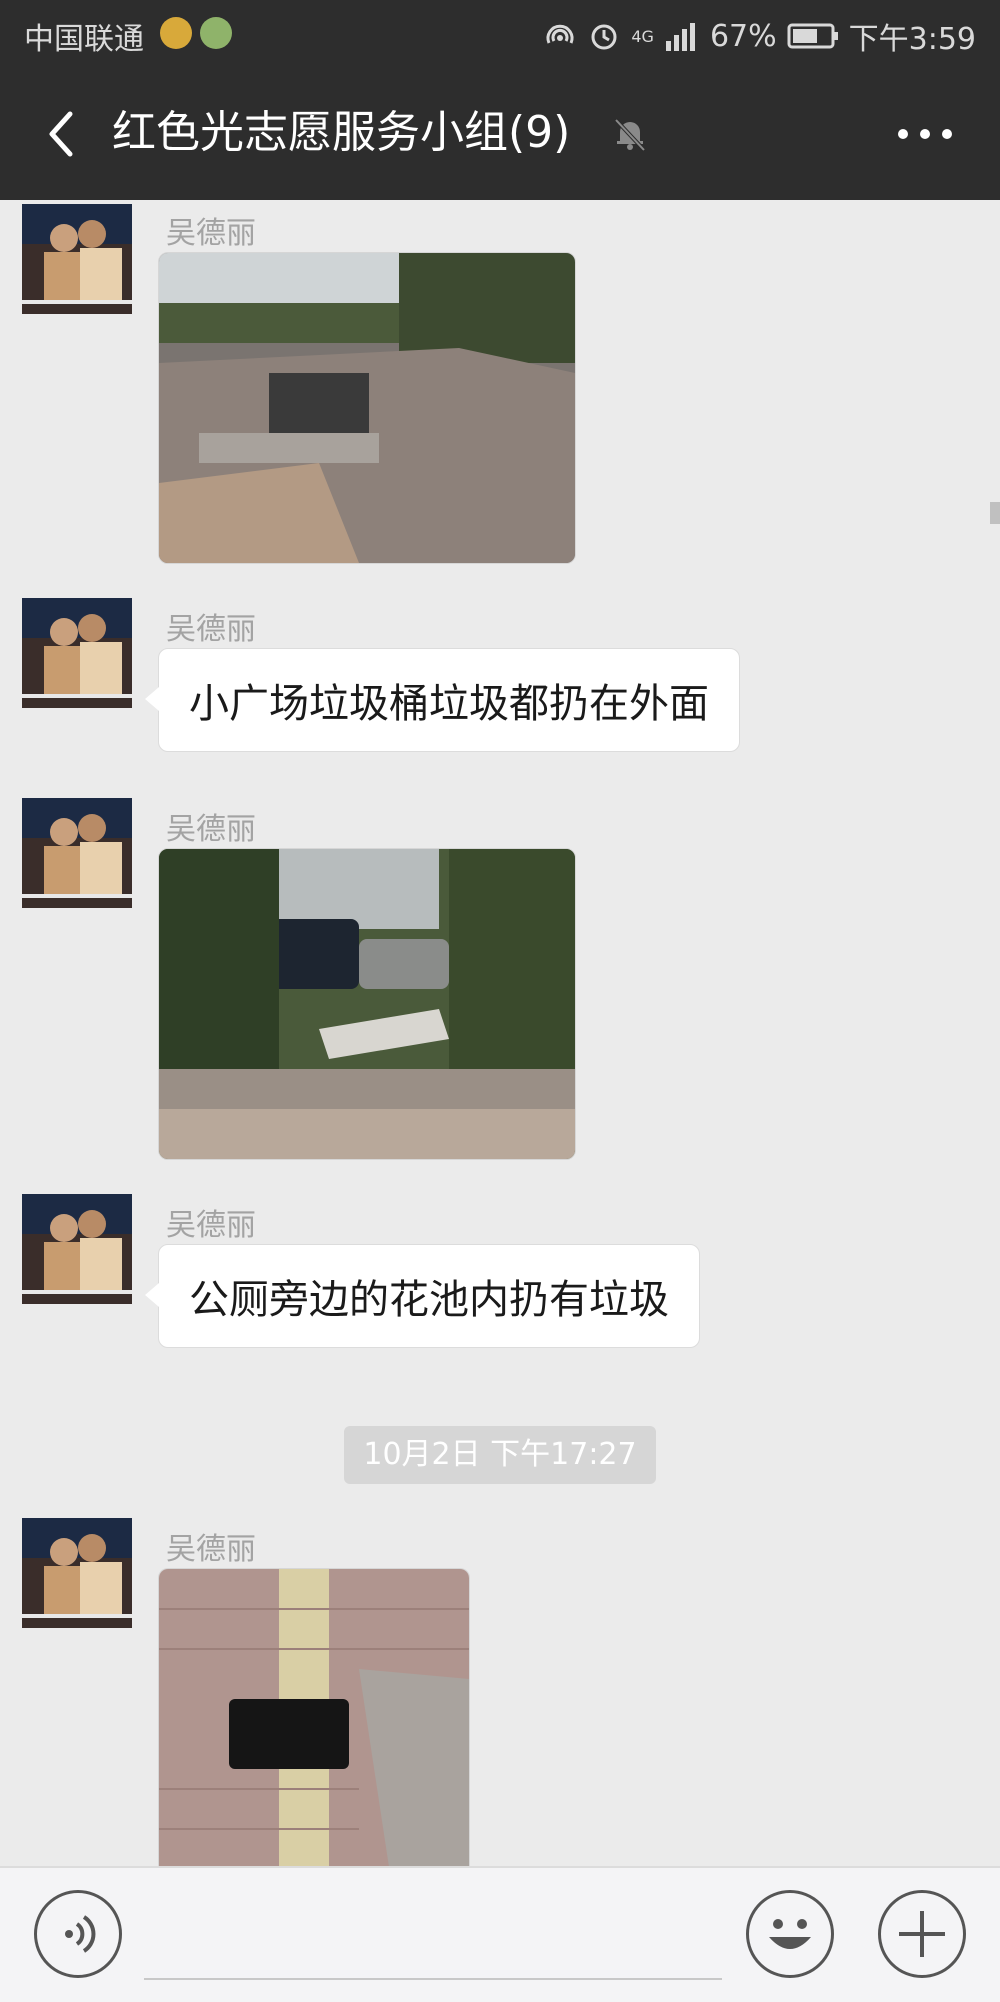 This screenshot has height=2002, width=1000. What do you see at coordinates (62, 134) in the screenshot?
I see `back-arrow-icon` at bounding box center [62, 134].